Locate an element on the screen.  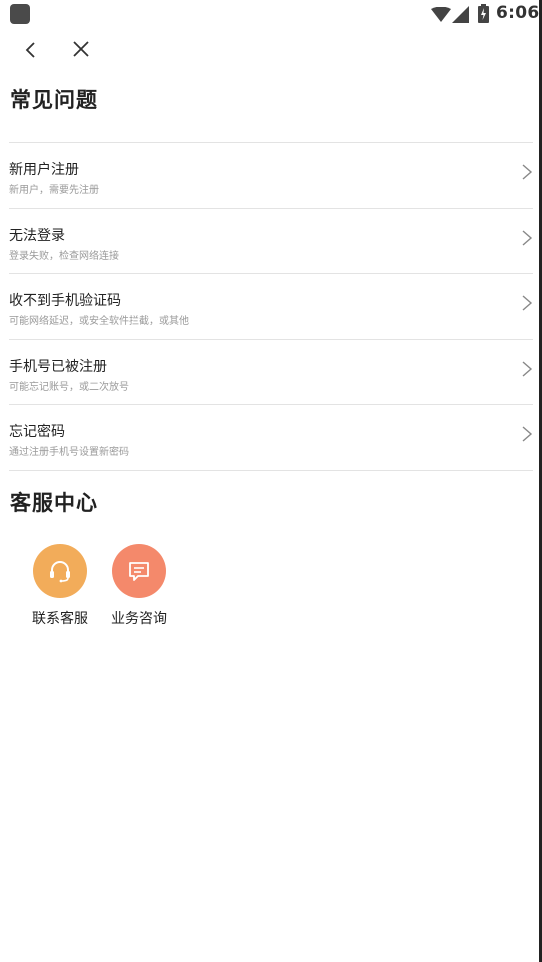
faq-item-desc: 新用户，需要先注册 is located at coordinates (54, 190).